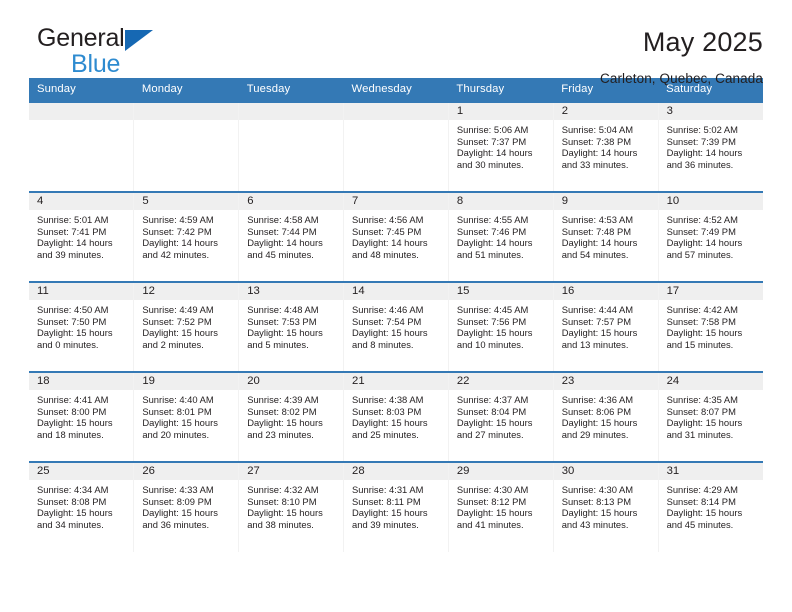 The image size is (792, 612). What do you see at coordinates (387, 411) in the screenshot?
I see `sunset-text: Sunset: 8:03 PM` at bounding box center [387, 411].